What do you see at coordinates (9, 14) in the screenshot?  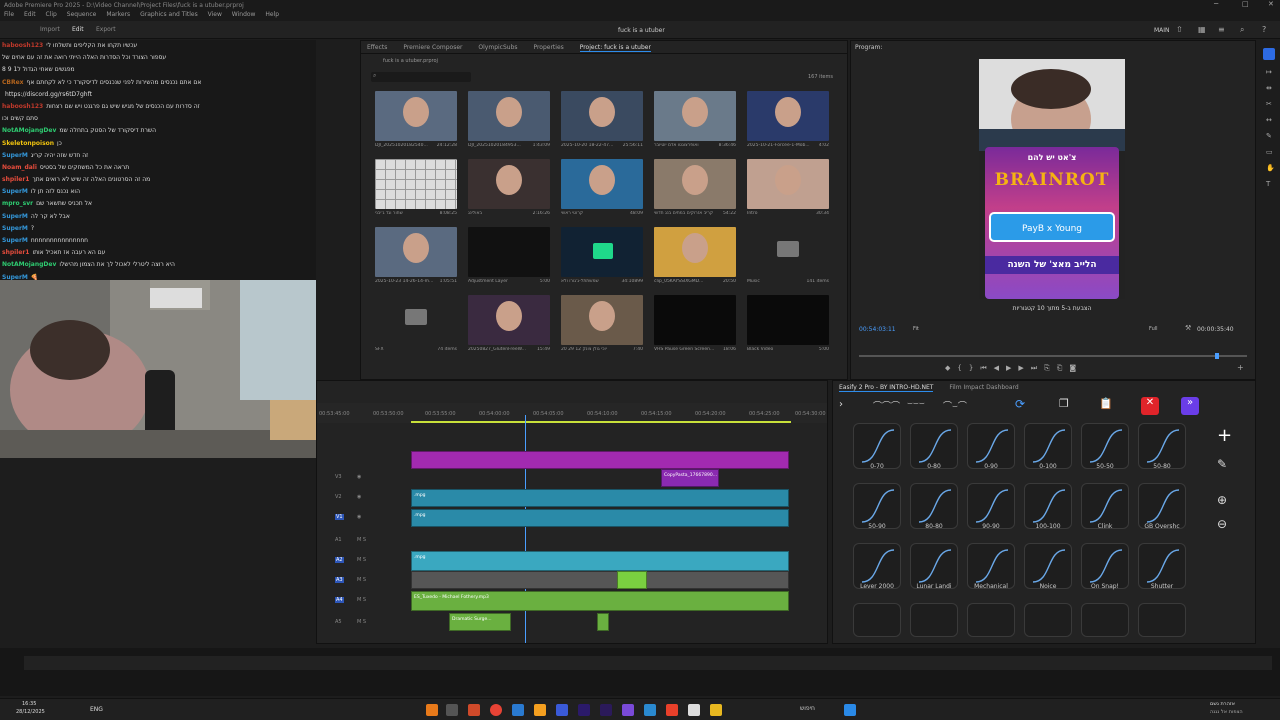 I see `menu-file: File` at bounding box center [9, 14].